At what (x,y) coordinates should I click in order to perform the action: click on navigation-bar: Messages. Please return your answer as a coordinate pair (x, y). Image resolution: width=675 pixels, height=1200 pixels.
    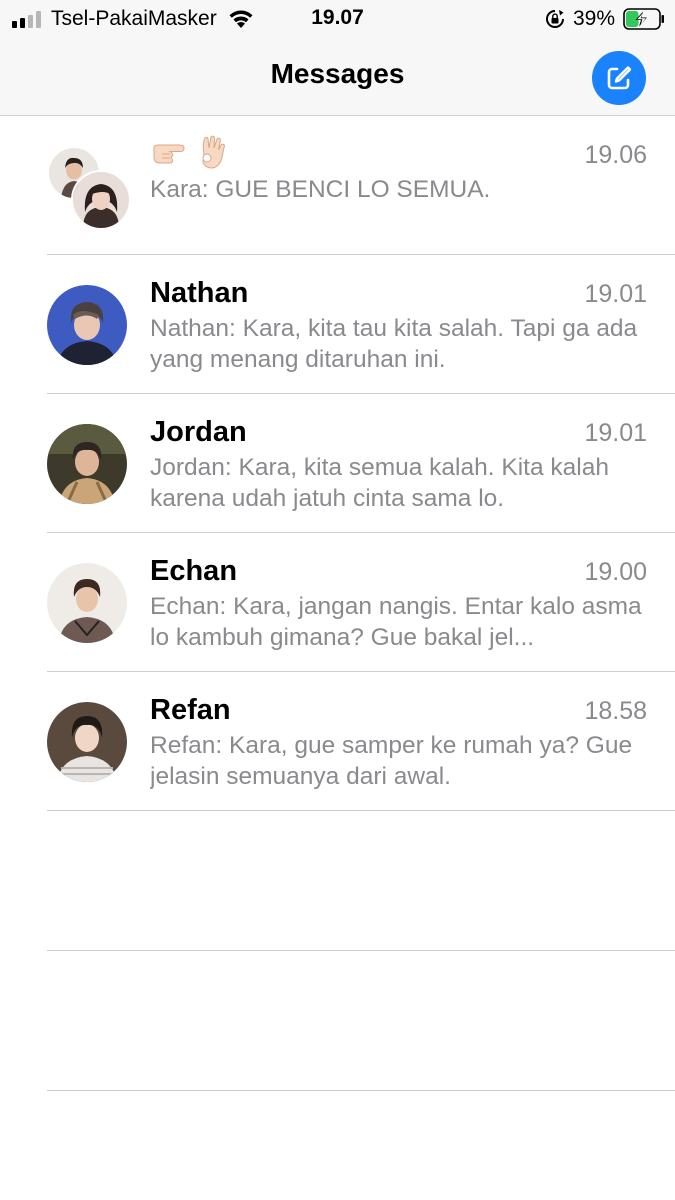
    Looking at the image, I should click on (337, 77).